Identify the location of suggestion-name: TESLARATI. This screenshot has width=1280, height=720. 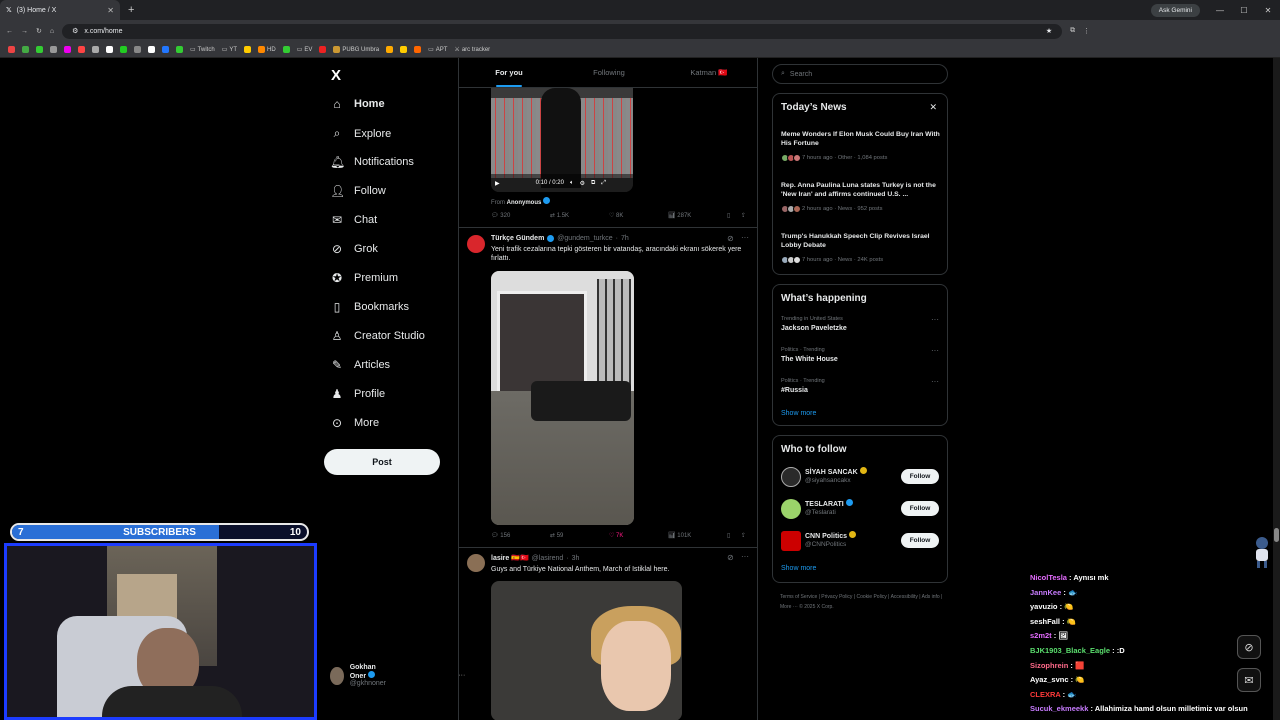
(829, 503).